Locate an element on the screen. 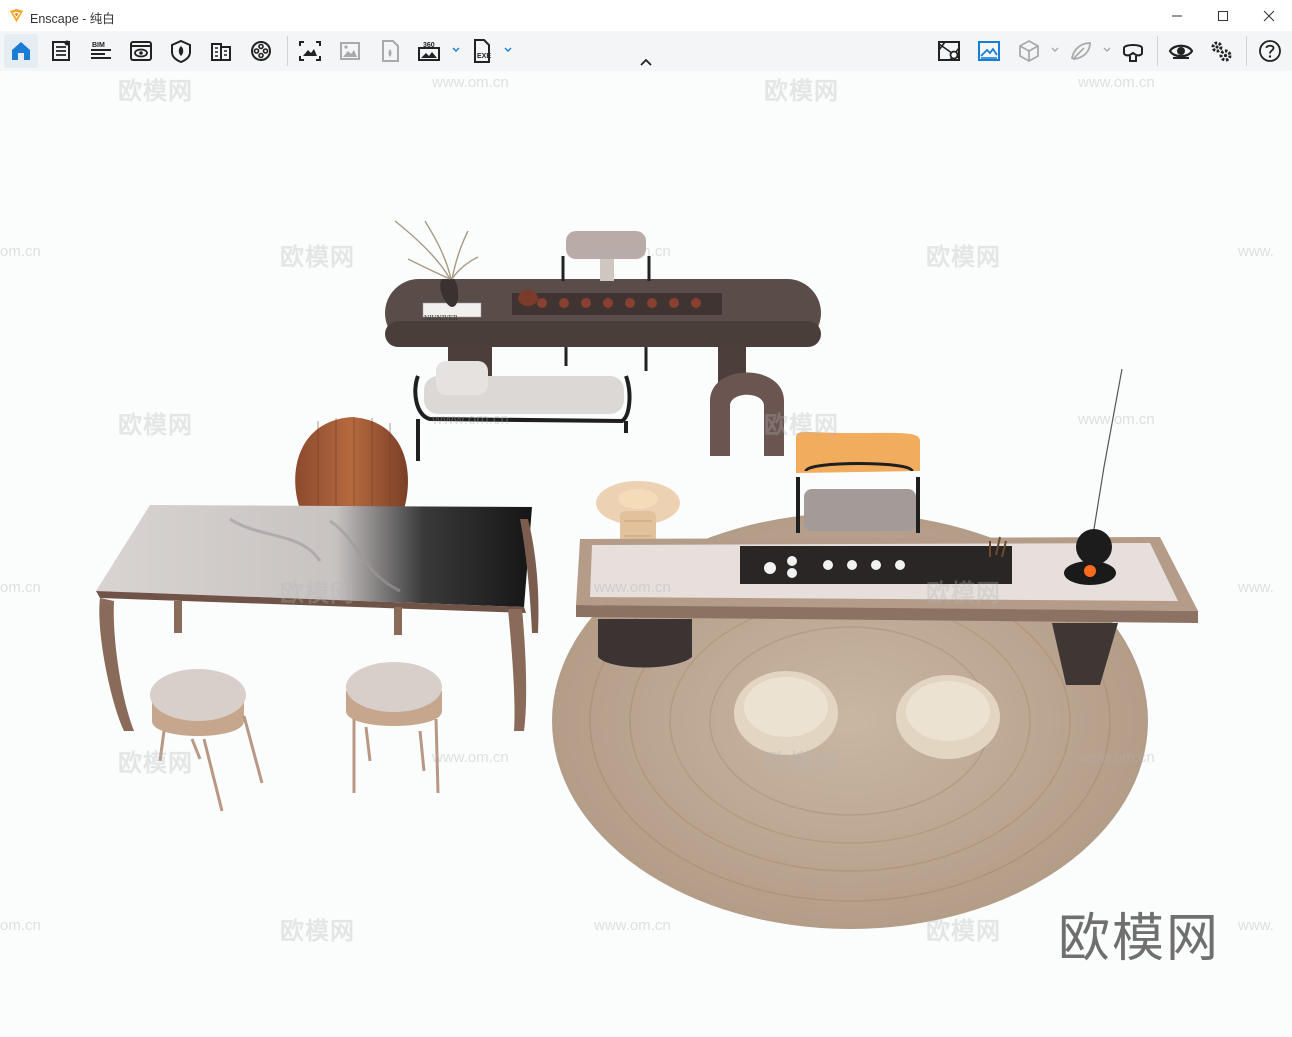 The height and width of the screenshot is (1037, 1292). live-view-eye-icon is located at coordinates (1181, 51).